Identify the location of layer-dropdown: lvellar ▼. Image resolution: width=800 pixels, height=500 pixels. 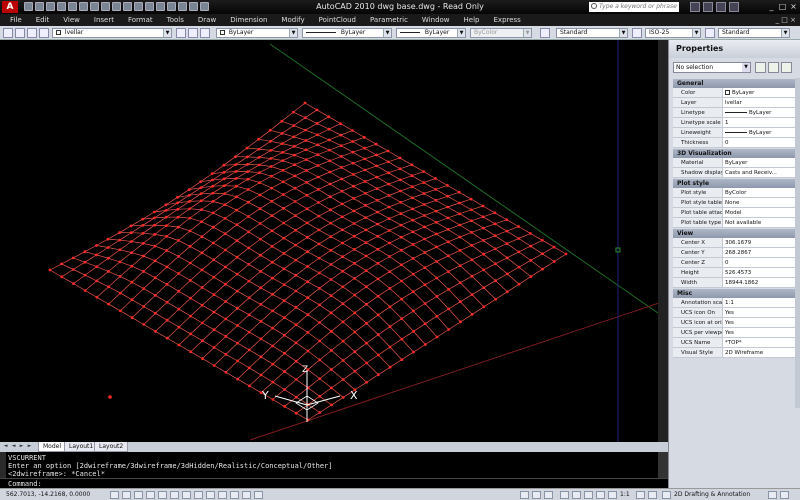
(112, 33).